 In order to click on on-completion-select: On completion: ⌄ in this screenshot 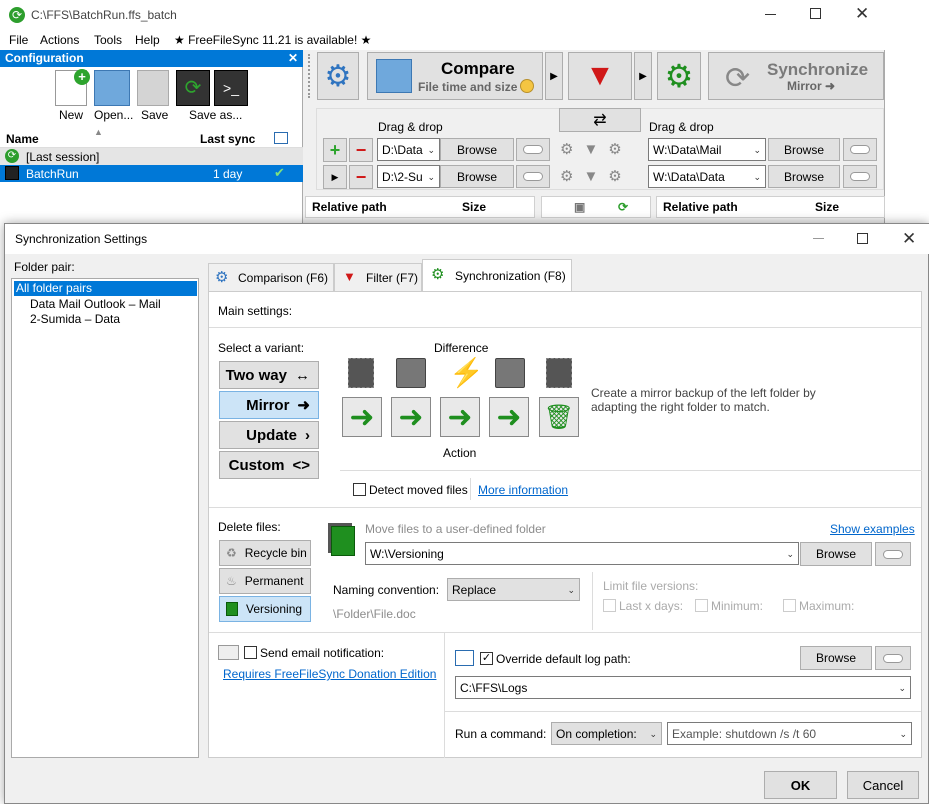, I will do `click(606, 733)`.